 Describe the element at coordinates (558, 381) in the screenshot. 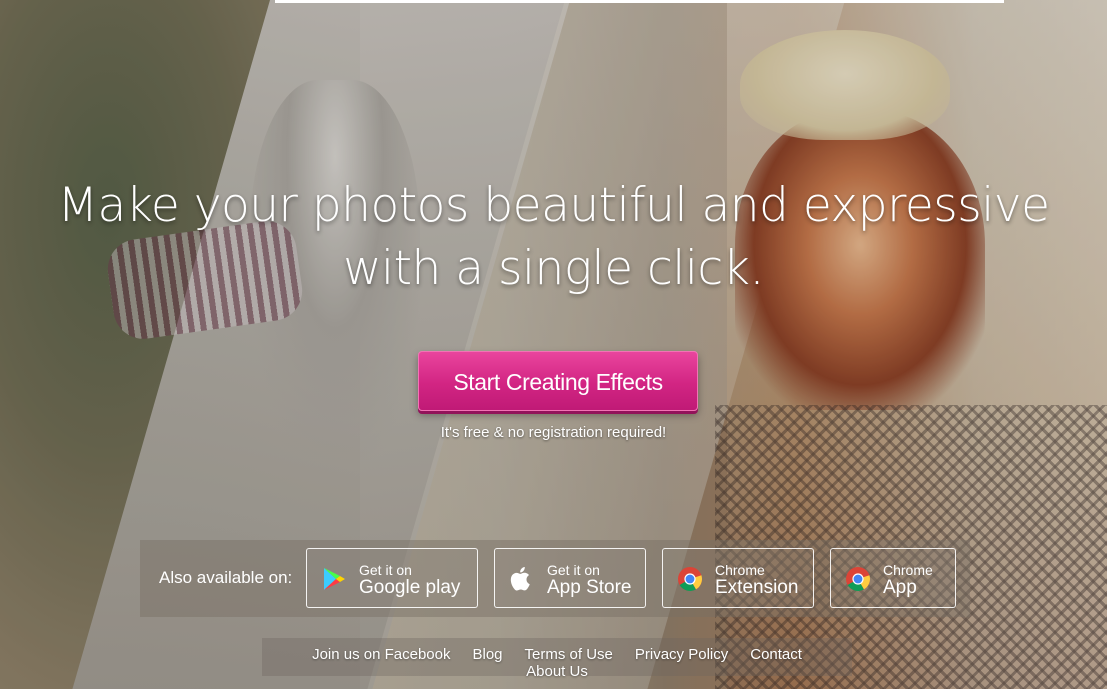

I see `start-creating-effects-button: Start Creating Effects` at that location.